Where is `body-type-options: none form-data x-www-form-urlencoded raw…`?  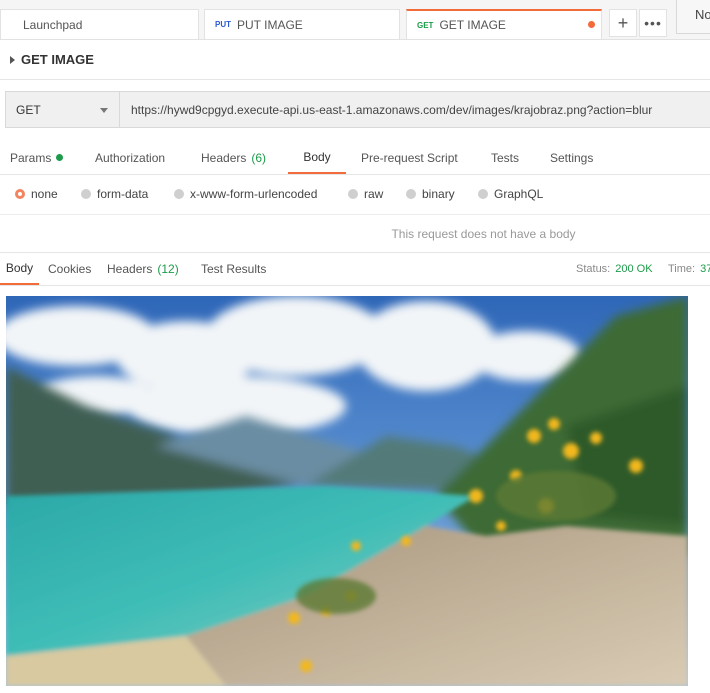 body-type-options: none form-data x-www-form-urlencoded raw… is located at coordinates (355, 195).